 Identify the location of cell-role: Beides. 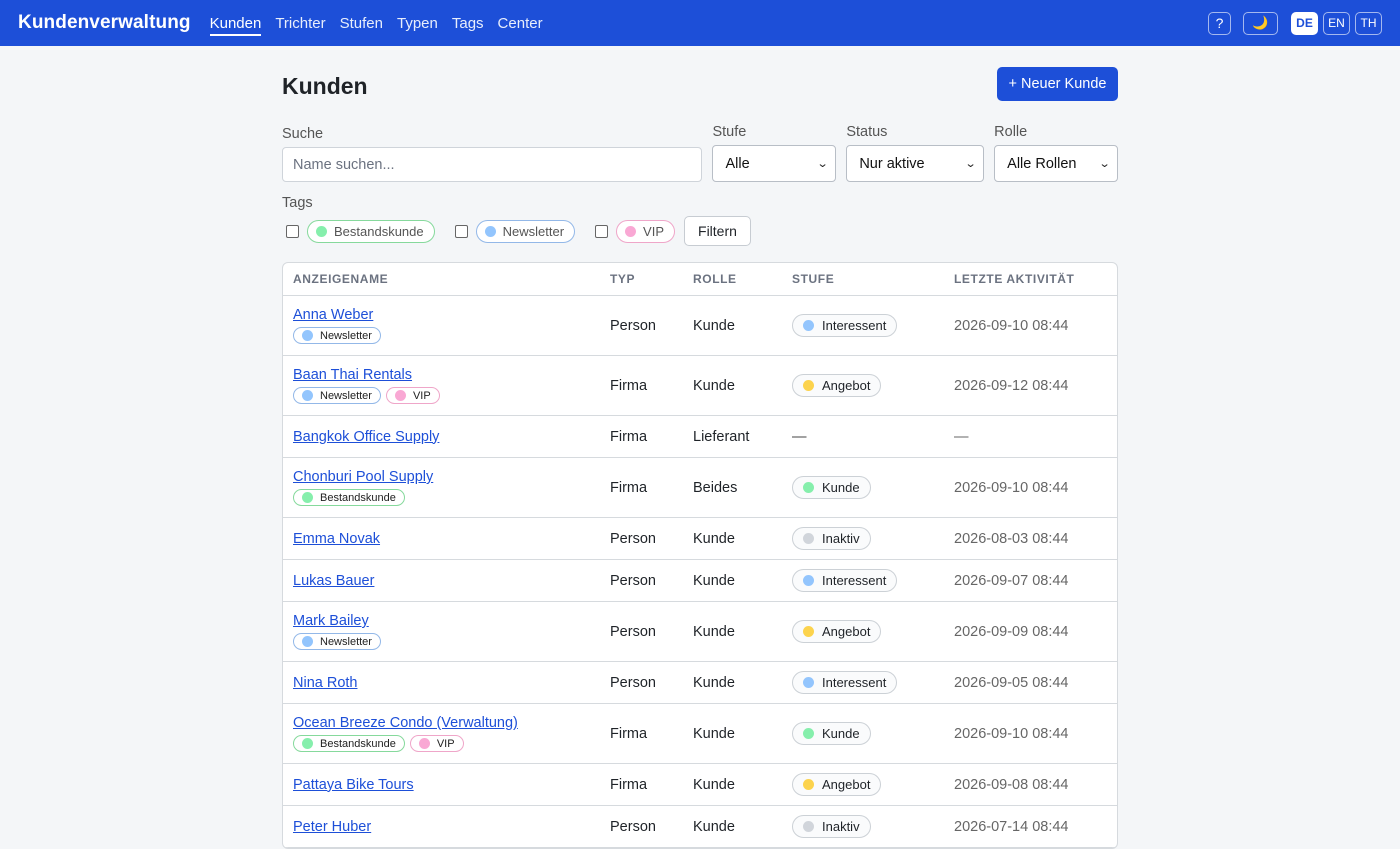
(715, 487).